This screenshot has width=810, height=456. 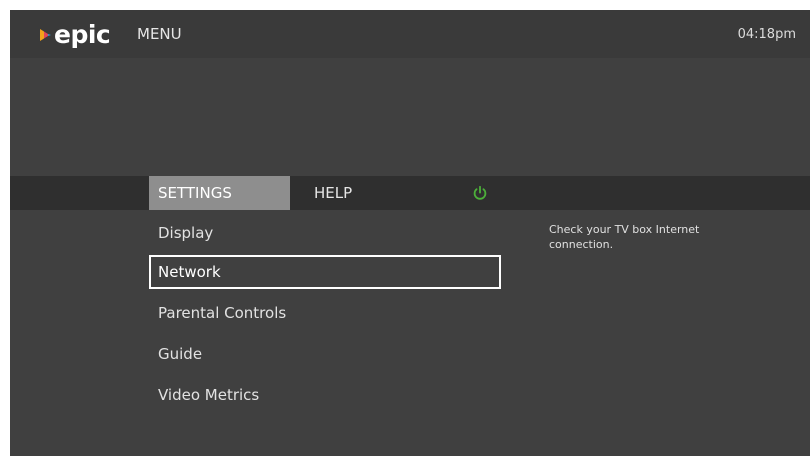 I want to click on logo-text: epic, so click(x=82, y=34).